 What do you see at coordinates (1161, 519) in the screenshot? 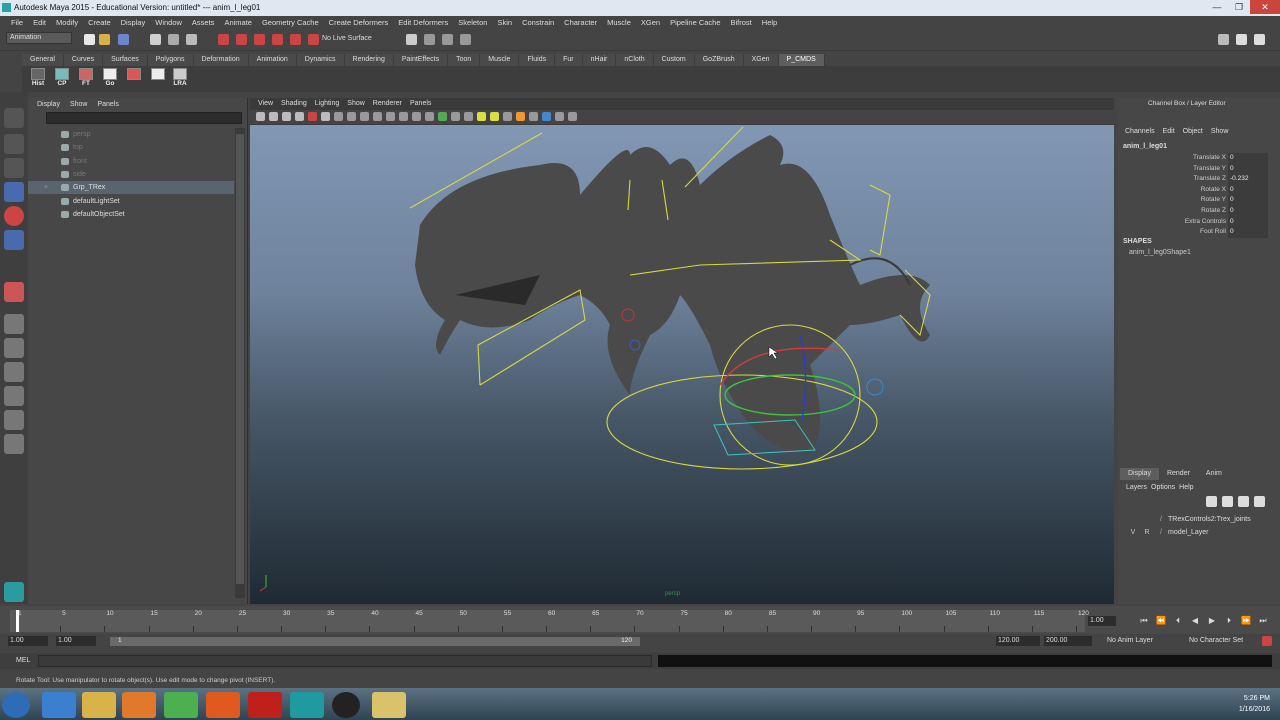
I see `layer-color-swatch: /` at bounding box center [1161, 519].